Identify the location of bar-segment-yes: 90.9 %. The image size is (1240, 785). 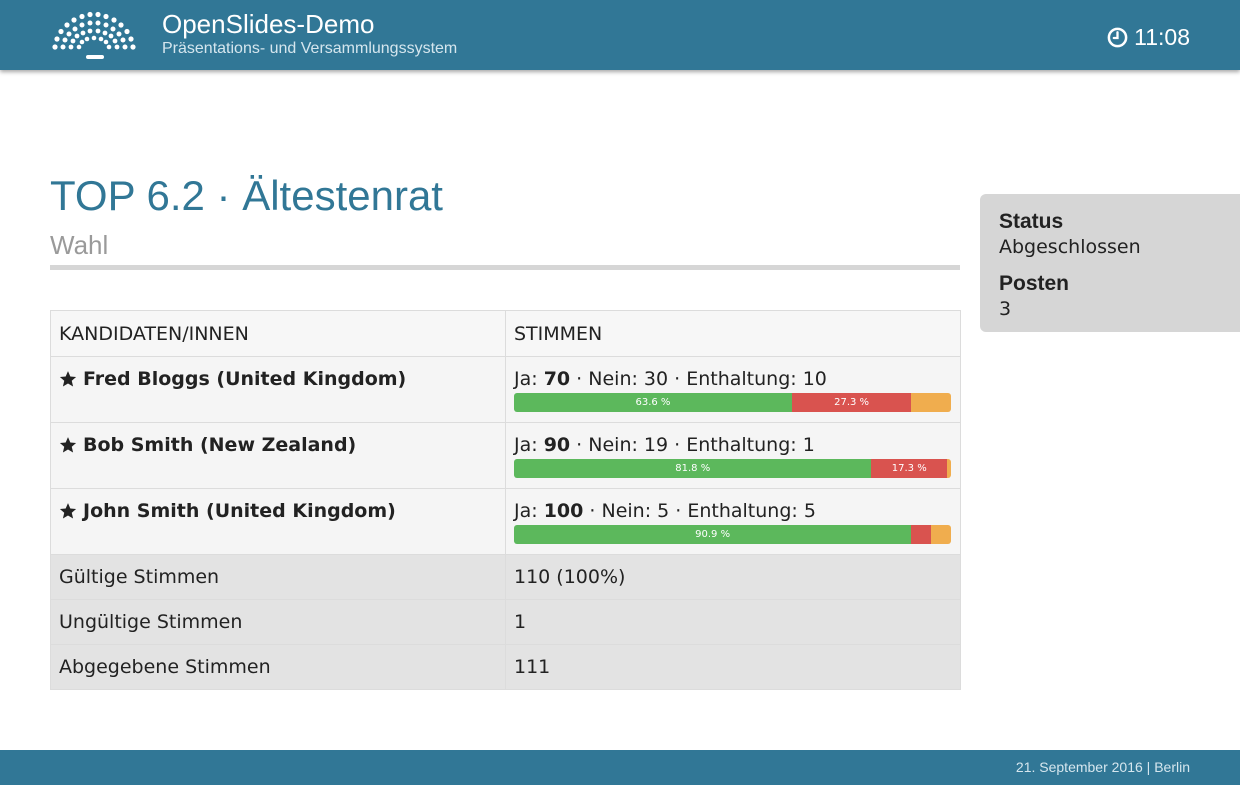
(713, 534).